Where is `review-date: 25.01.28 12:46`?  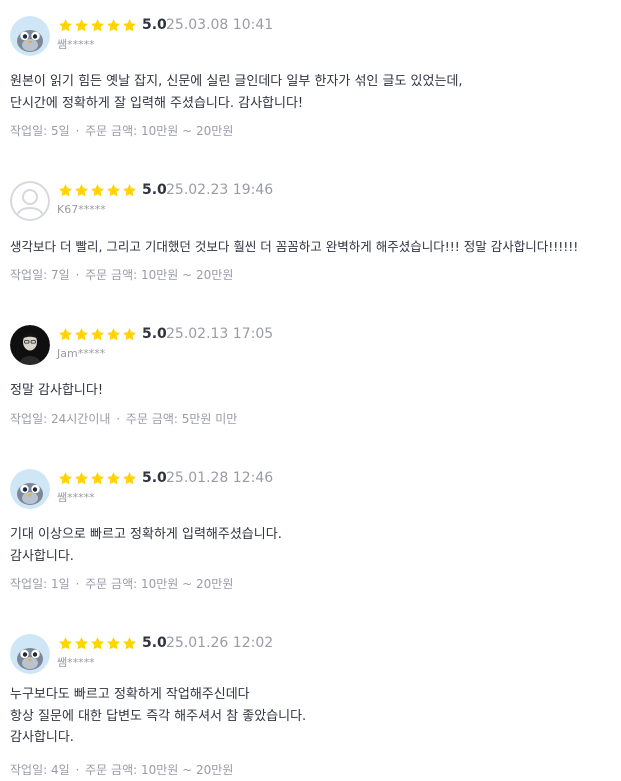
review-date: 25.01.28 12:46 is located at coordinates (220, 478).